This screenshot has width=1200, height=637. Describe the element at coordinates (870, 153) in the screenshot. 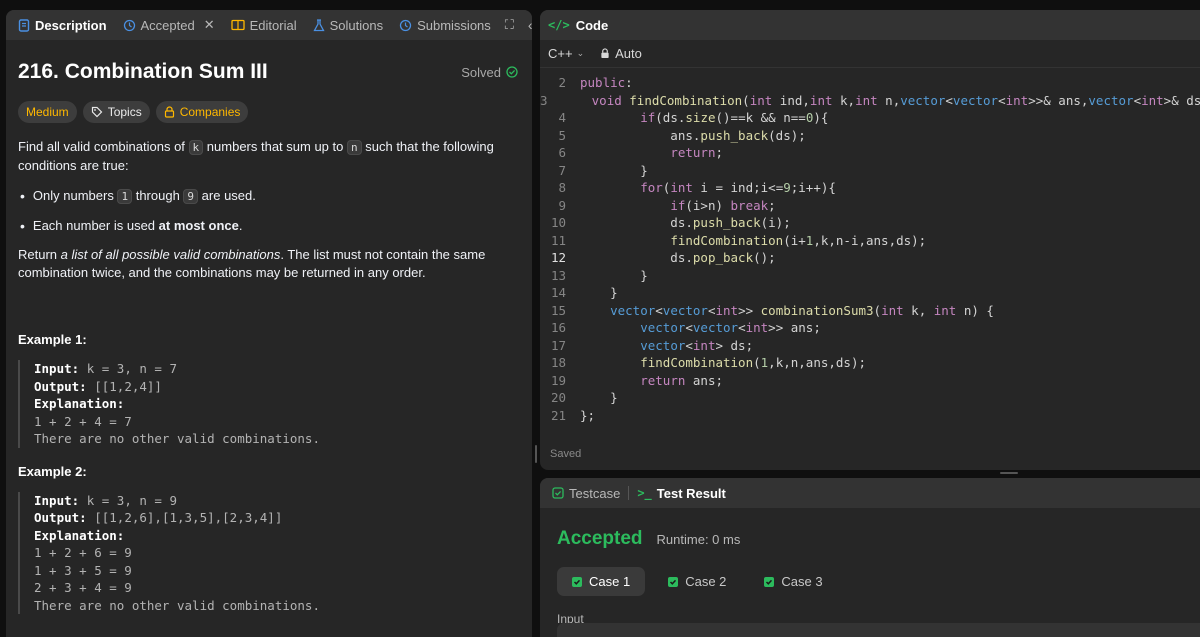

I see `code-line: 6 return;` at that location.